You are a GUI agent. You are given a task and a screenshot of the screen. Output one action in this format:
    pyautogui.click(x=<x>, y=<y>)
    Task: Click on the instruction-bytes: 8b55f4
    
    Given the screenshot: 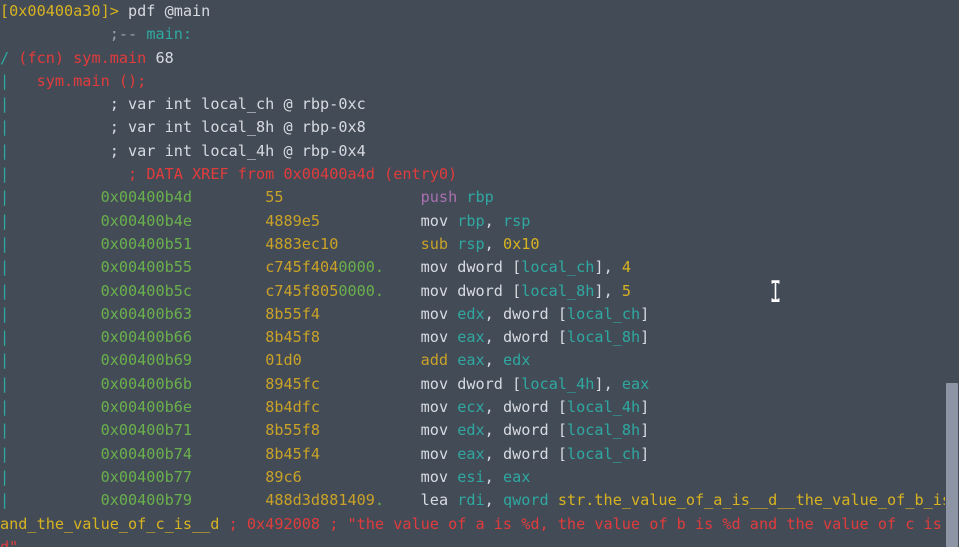 What is the action you would take?
    pyautogui.click(x=293, y=313)
    